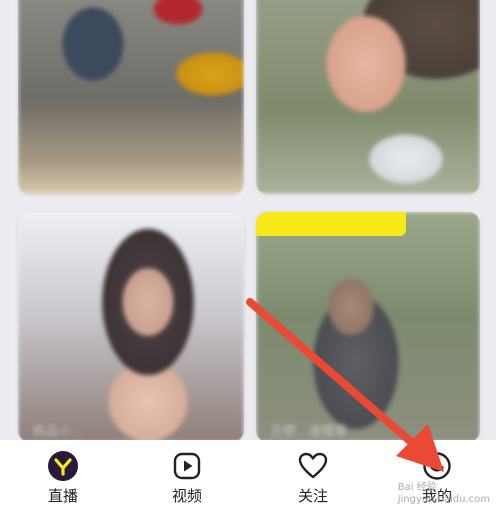 The height and width of the screenshot is (514, 496). Describe the element at coordinates (62, 496) in the screenshot. I see `tab-label: 直播` at that location.